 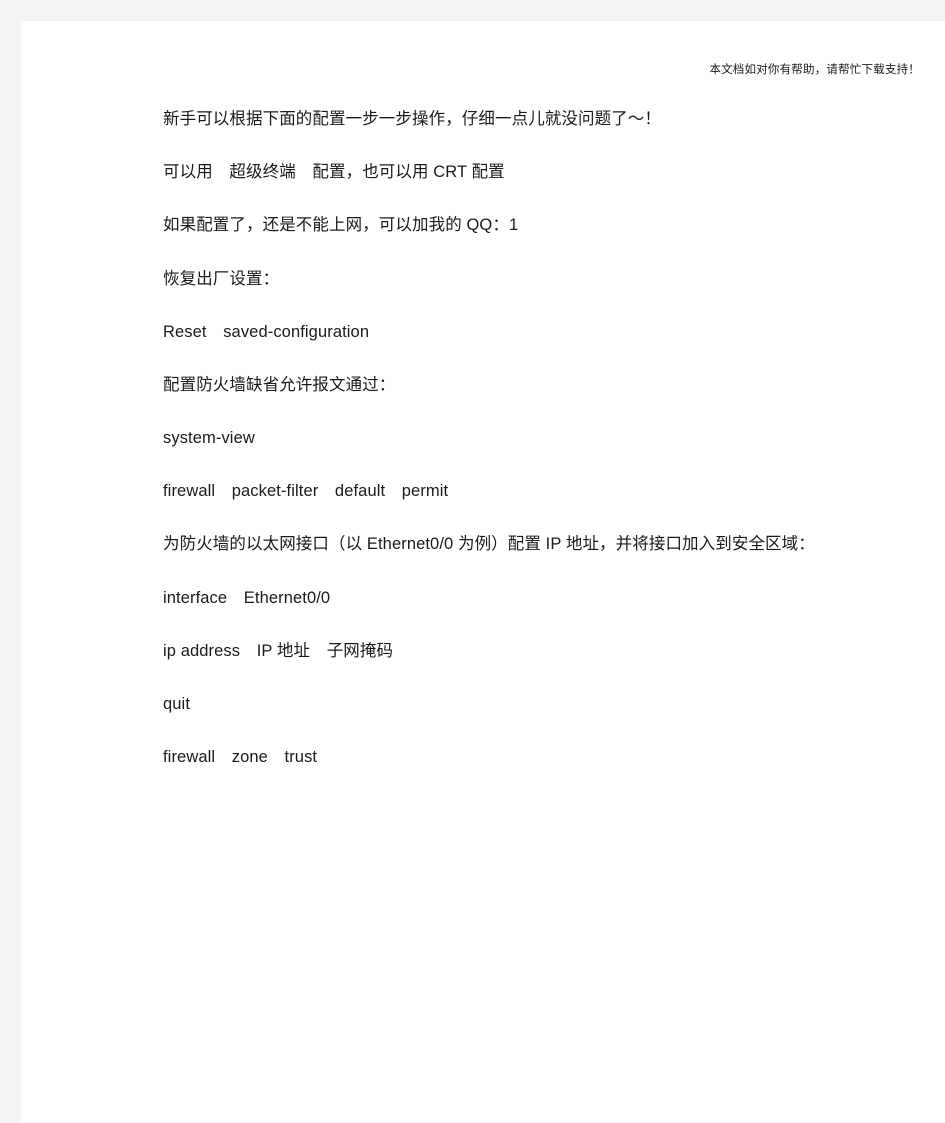 What do you see at coordinates (412, 119) in the screenshot?
I see `paragraph-intro: 新手可以根据下面的配置一步一步操作，仔细一点儿就没问题了～！` at bounding box center [412, 119].